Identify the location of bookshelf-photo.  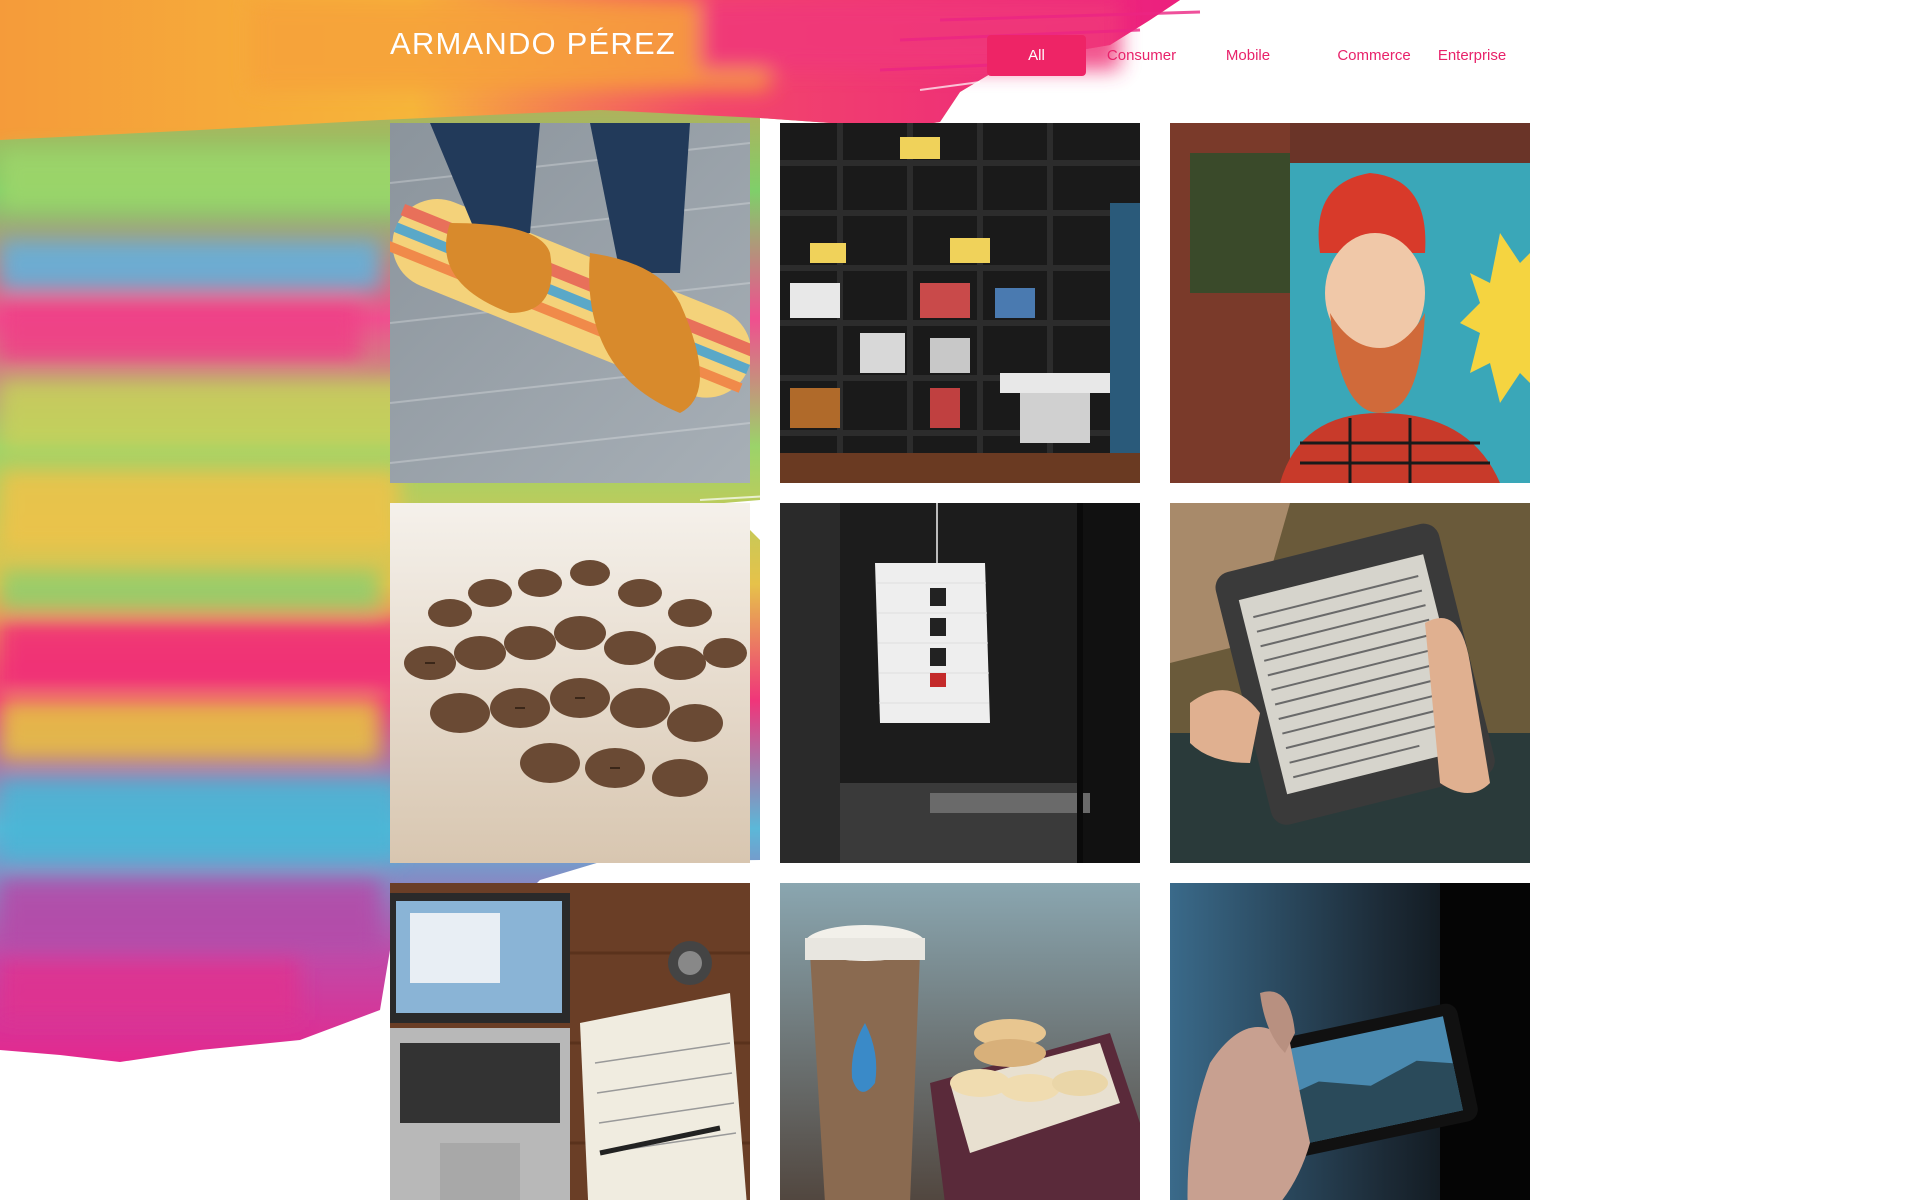
(960, 303).